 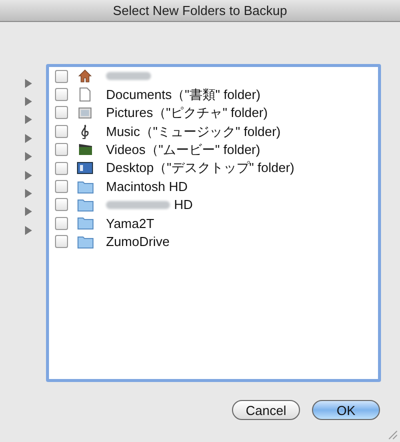 What do you see at coordinates (147, 187) in the screenshot?
I see `folder-name: Macintosh HD` at bounding box center [147, 187].